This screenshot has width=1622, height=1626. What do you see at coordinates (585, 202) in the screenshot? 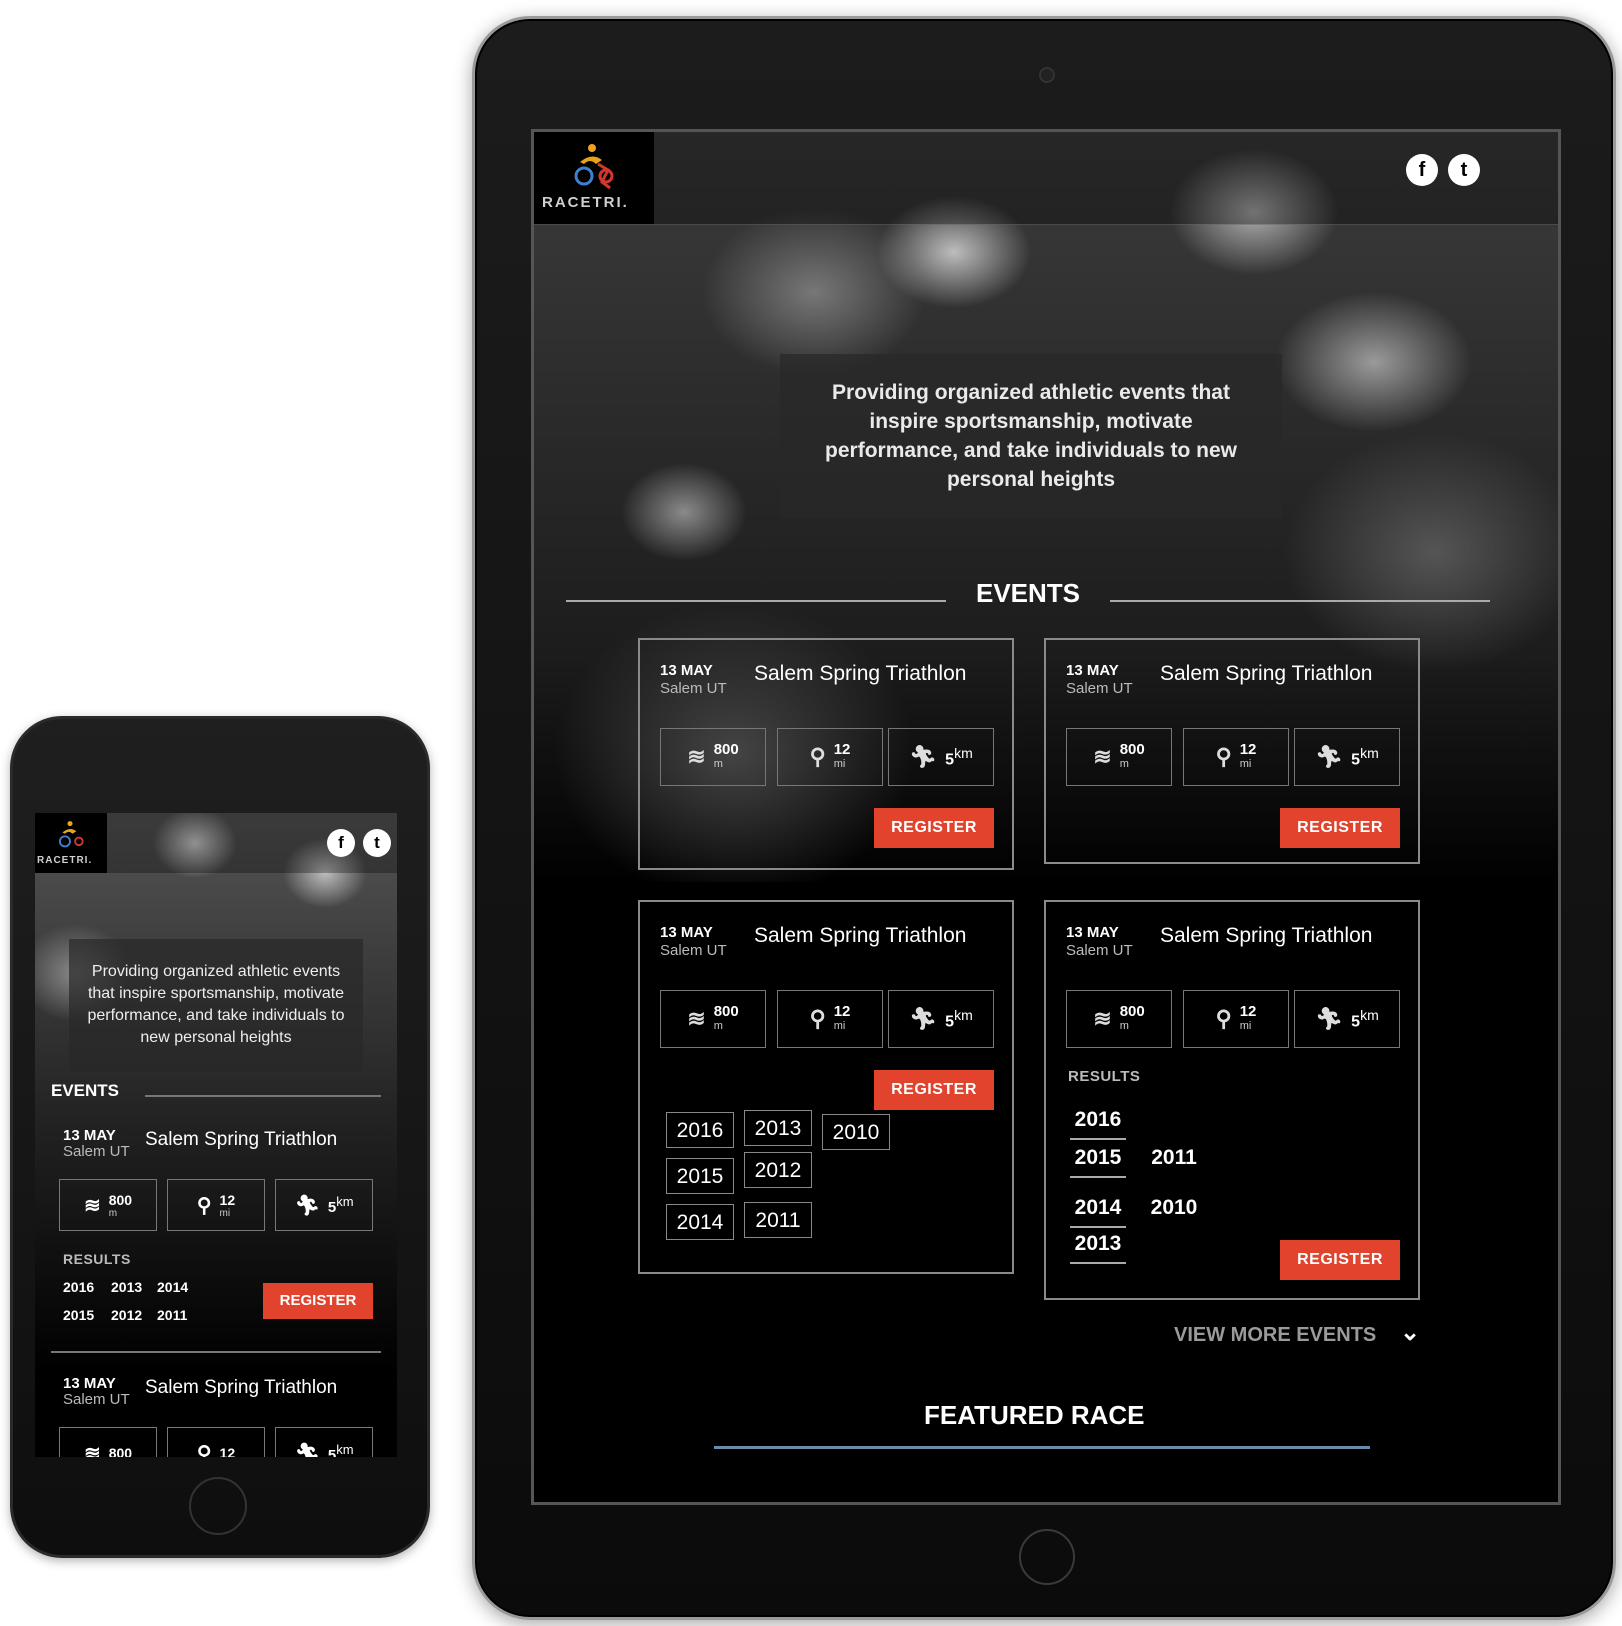
I see `logo-text: RACETRI.` at bounding box center [585, 202].